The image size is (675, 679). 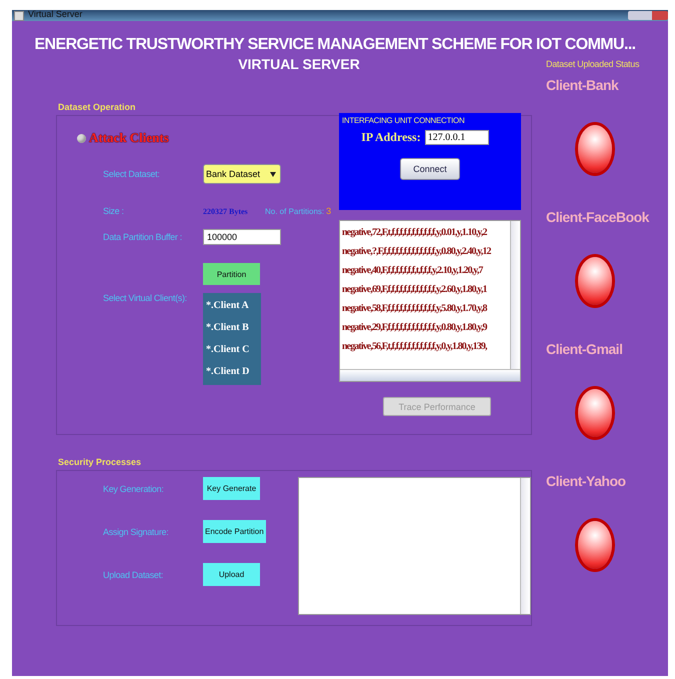 What do you see at coordinates (231, 274) in the screenshot?
I see `partition-button: Partition` at bounding box center [231, 274].